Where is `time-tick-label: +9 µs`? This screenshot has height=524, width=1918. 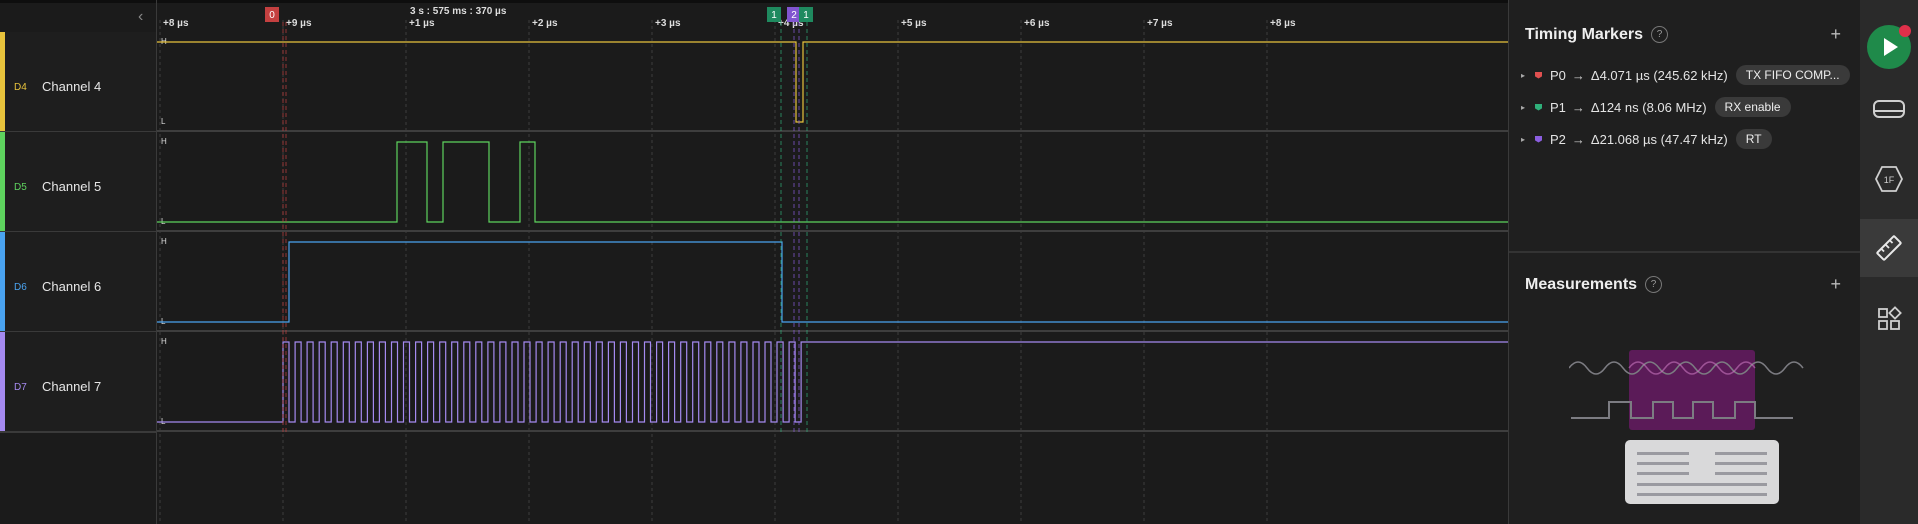 time-tick-label: +9 µs is located at coordinates (299, 23).